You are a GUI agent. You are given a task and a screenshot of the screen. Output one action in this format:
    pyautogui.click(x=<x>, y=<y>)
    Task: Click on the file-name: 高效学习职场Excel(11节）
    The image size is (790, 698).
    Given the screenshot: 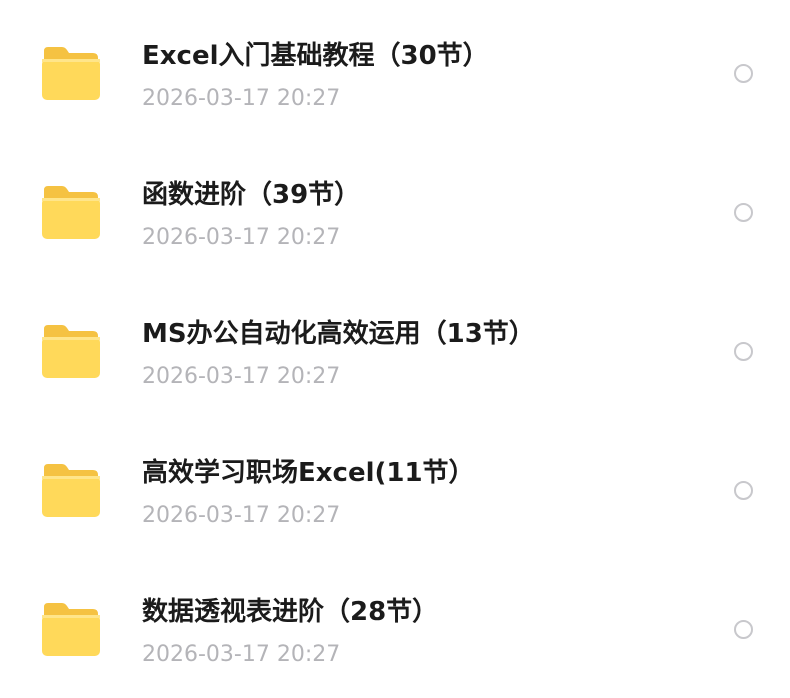 What is the action you would take?
    pyautogui.click(x=308, y=473)
    